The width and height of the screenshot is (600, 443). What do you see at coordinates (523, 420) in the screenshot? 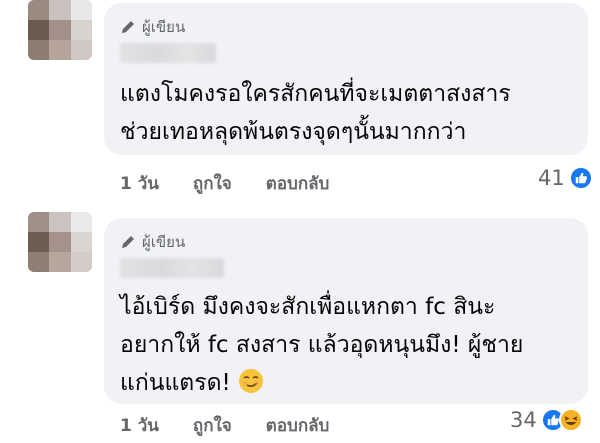
I see `reaction-count: 34` at bounding box center [523, 420].